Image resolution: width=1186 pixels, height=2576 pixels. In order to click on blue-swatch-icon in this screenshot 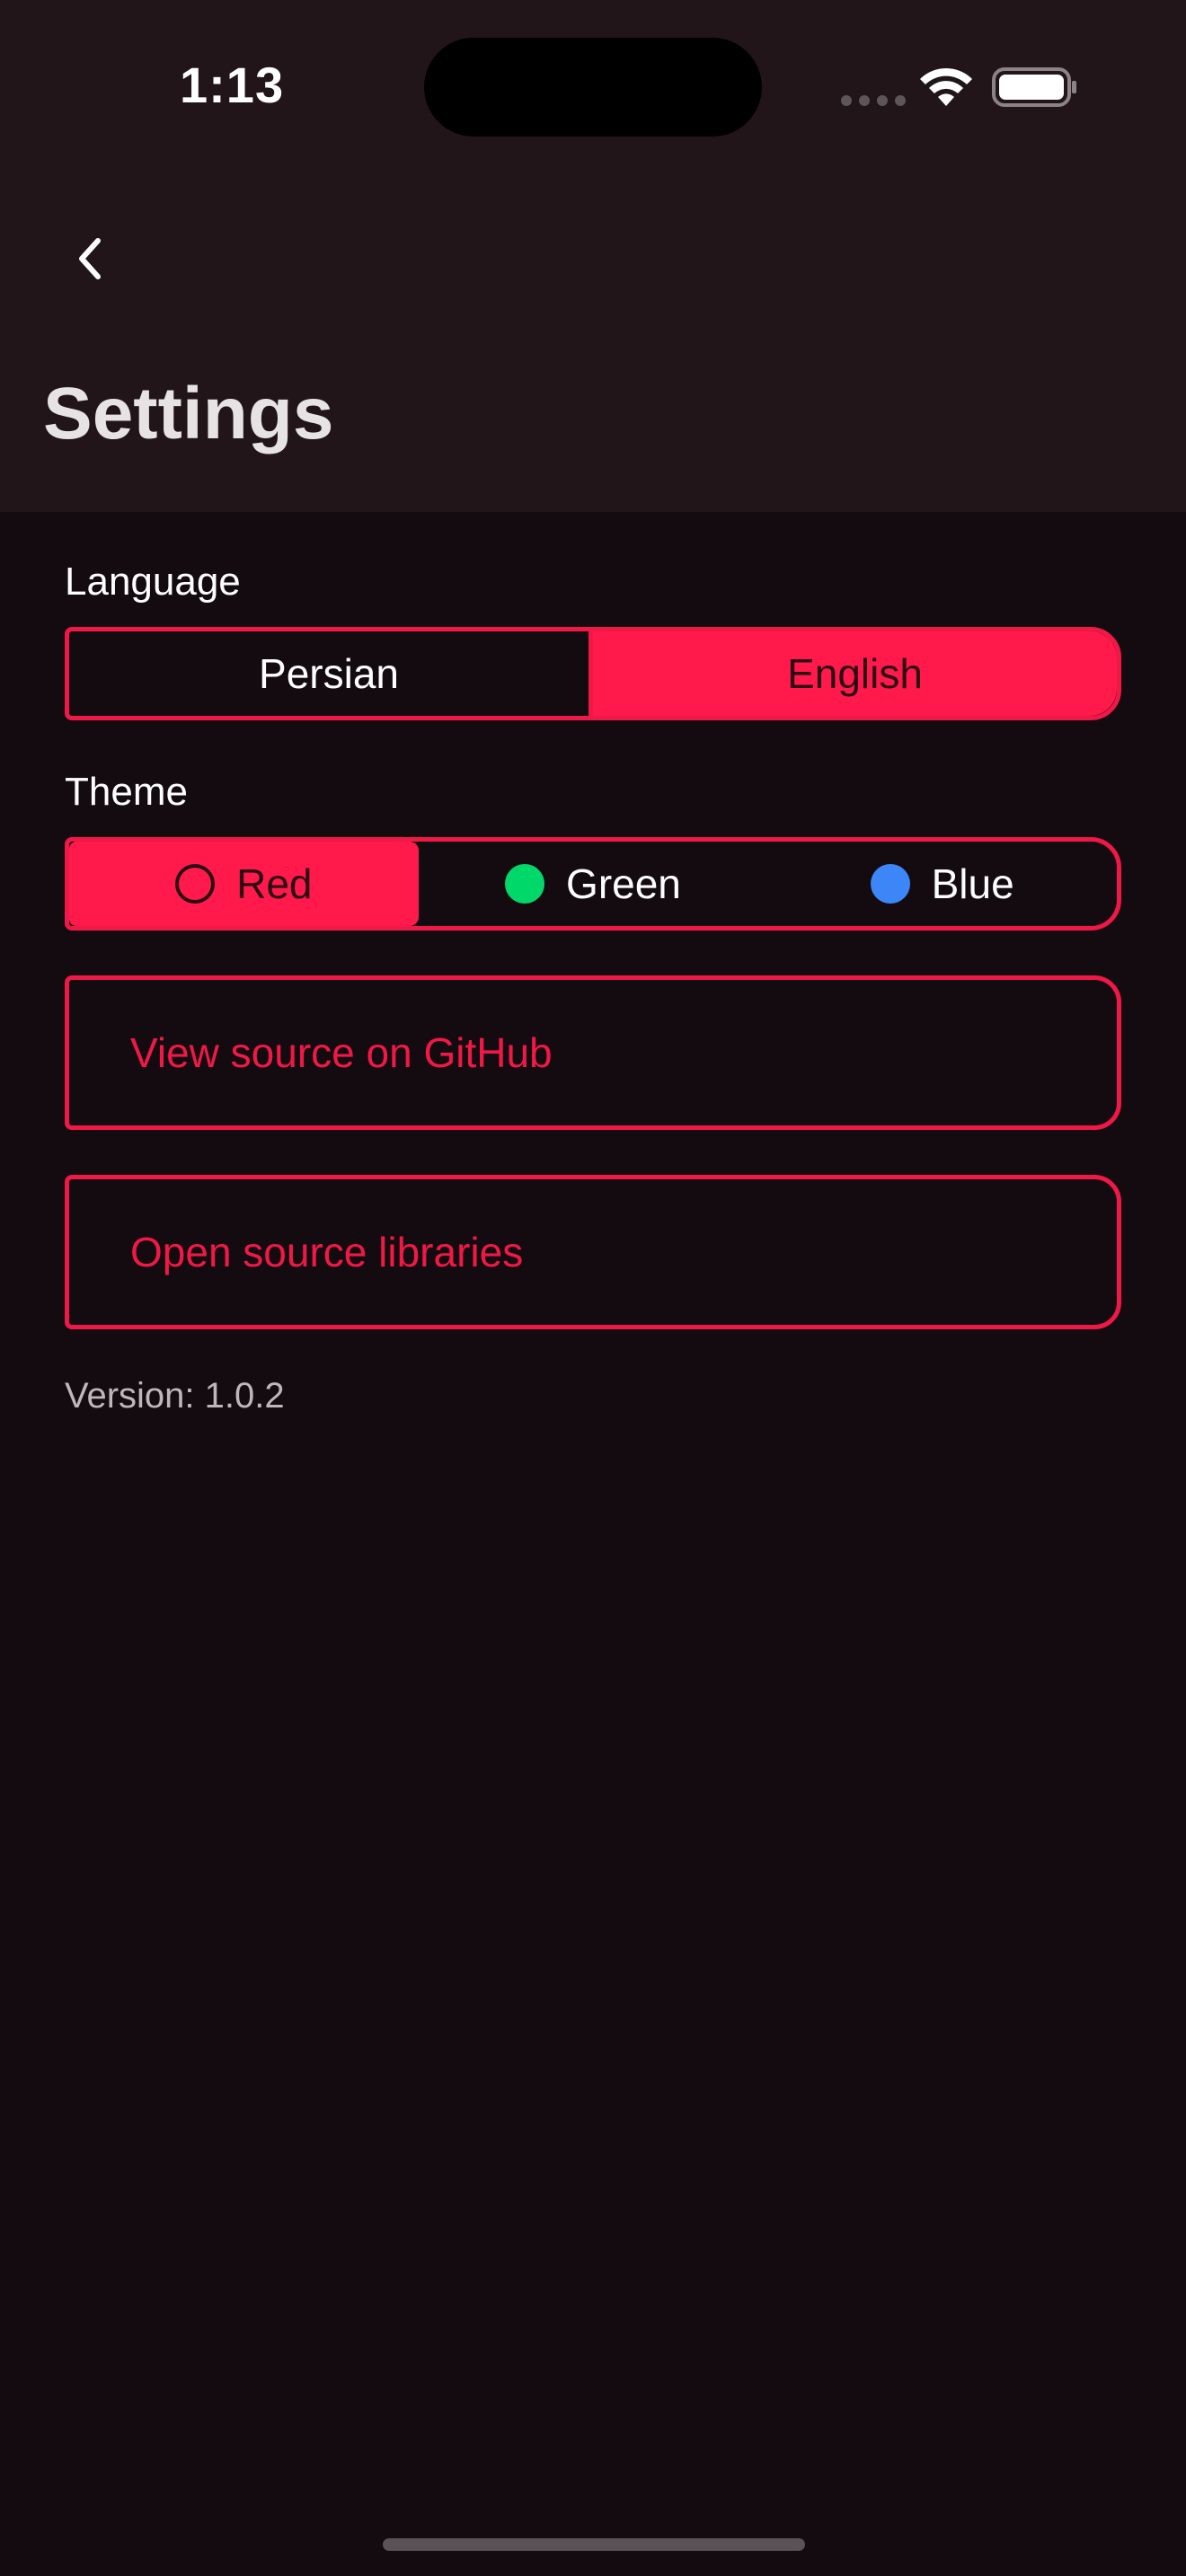, I will do `click(890, 884)`.